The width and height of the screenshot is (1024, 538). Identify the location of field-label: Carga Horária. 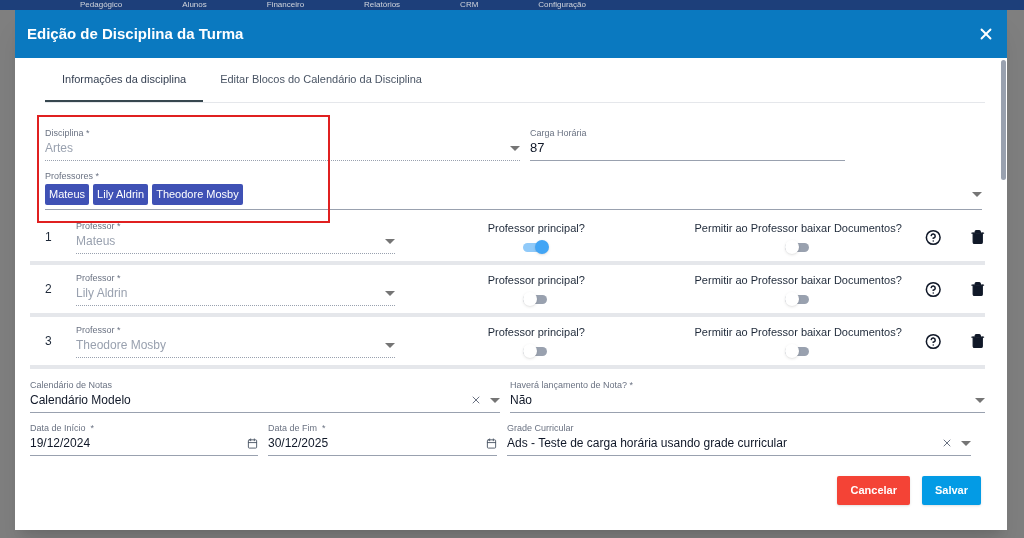
(559, 133).